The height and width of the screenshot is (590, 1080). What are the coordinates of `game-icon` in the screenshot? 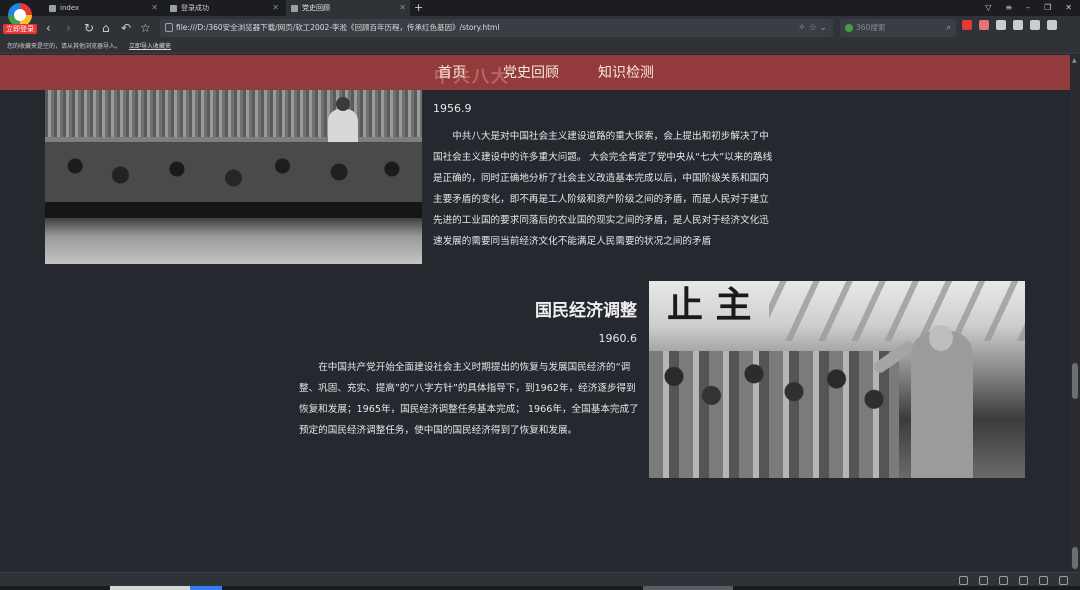 It's located at (984, 25).